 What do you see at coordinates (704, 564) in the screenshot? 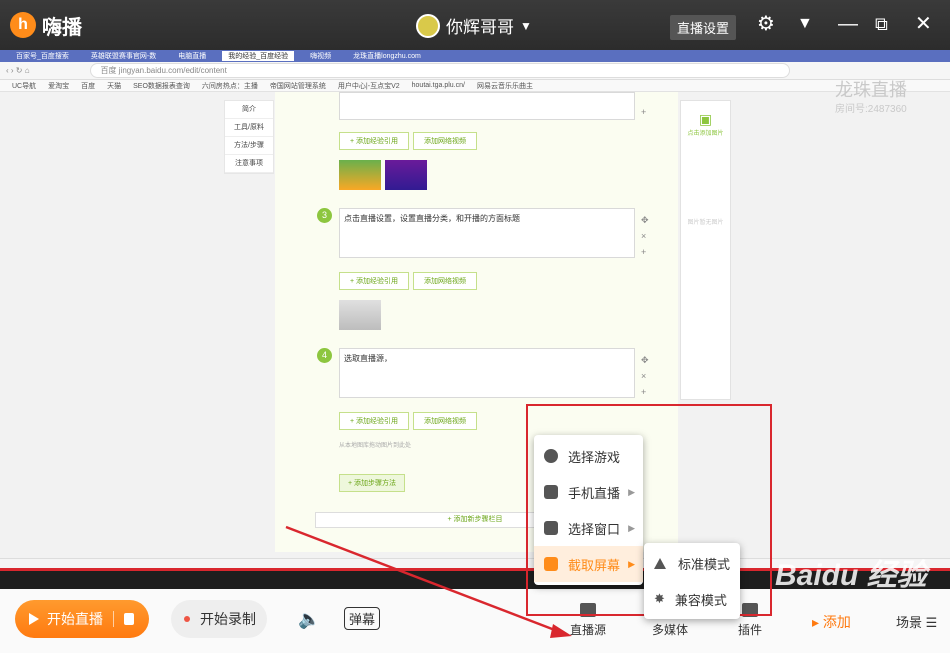
I see `menu-label: 标准模式` at bounding box center [704, 564].